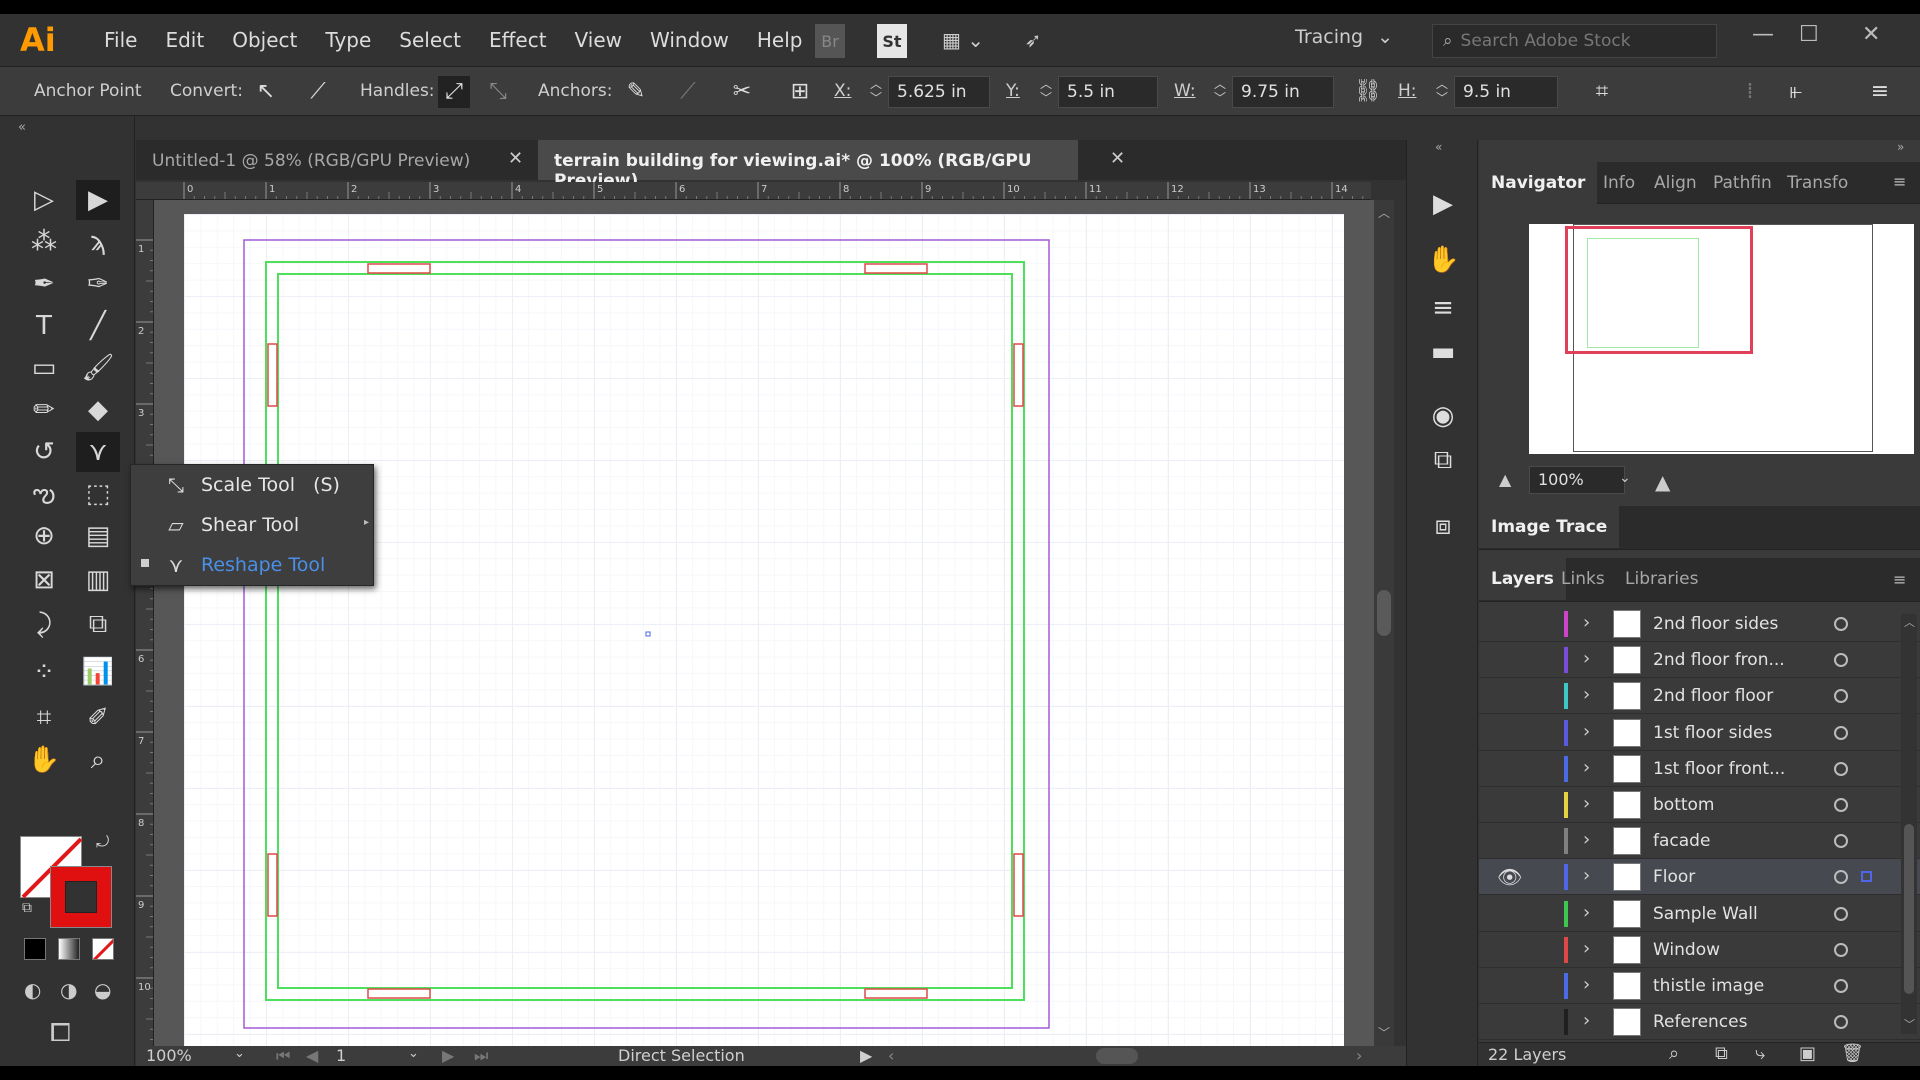 Image resolution: width=1920 pixels, height=1080 pixels. Describe the element at coordinates (1721, 1053) in the screenshot. I see `make-clipping-mask-icon: ⧉` at that location.